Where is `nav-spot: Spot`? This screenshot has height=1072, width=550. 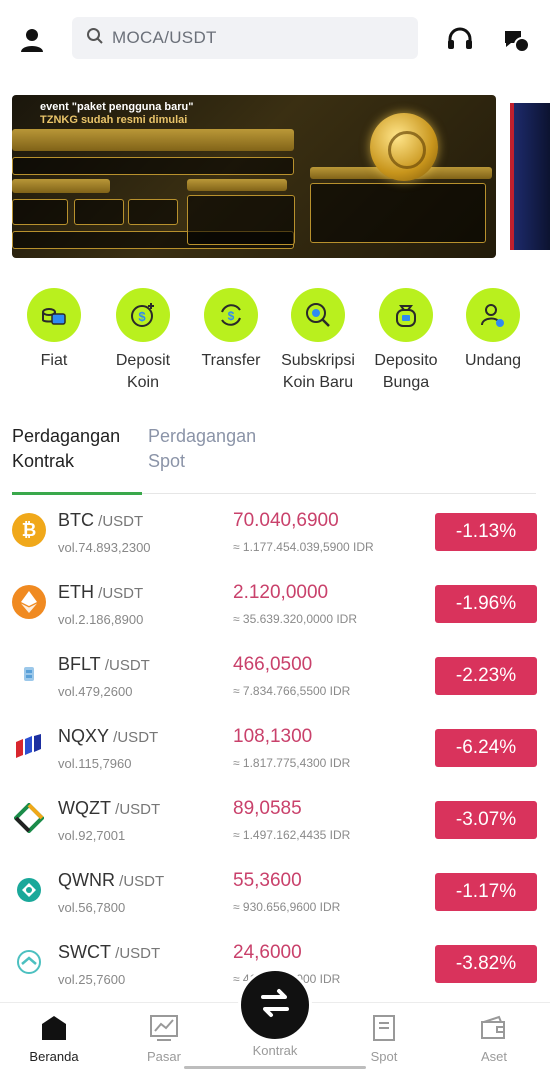
nav-spot: Spot is located at coordinates (384, 1038).